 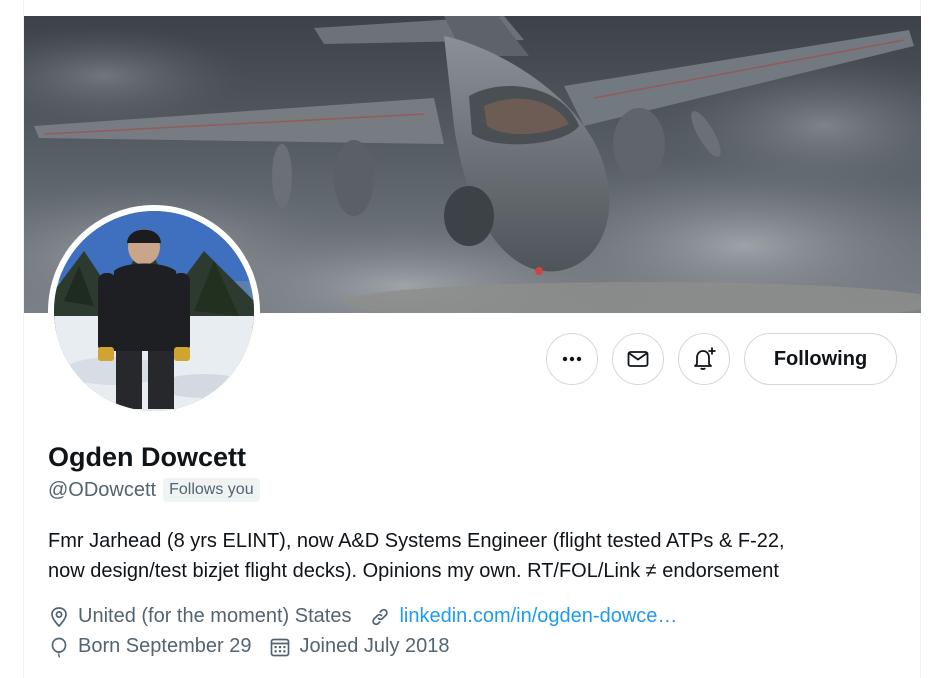 I want to click on birthday-item: Born September 29, so click(x=149, y=646).